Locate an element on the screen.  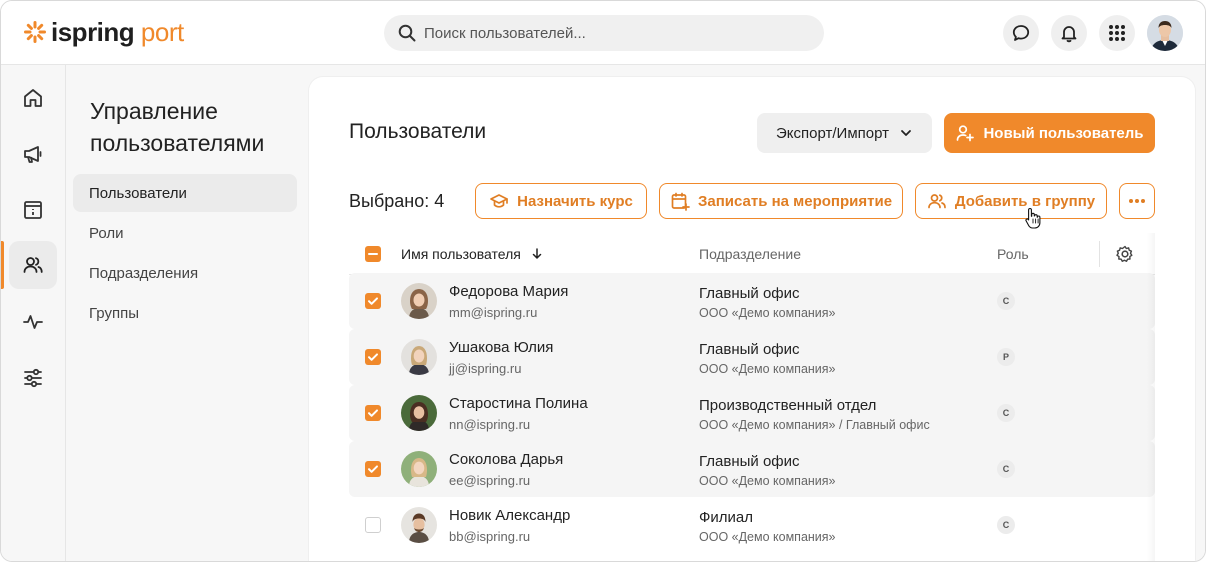
more-actions-button is located at coordinates (1137, 201).